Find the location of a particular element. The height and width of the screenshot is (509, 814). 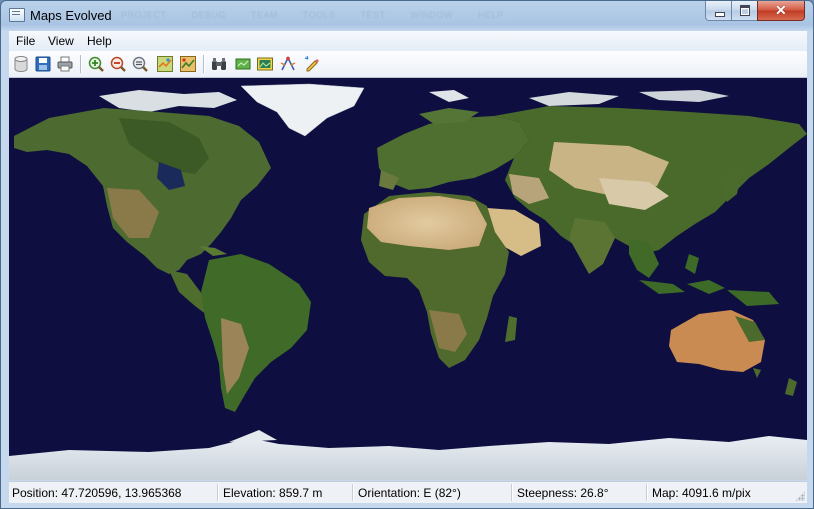

zoom-reset-icon is located at coordinates (140, 64).